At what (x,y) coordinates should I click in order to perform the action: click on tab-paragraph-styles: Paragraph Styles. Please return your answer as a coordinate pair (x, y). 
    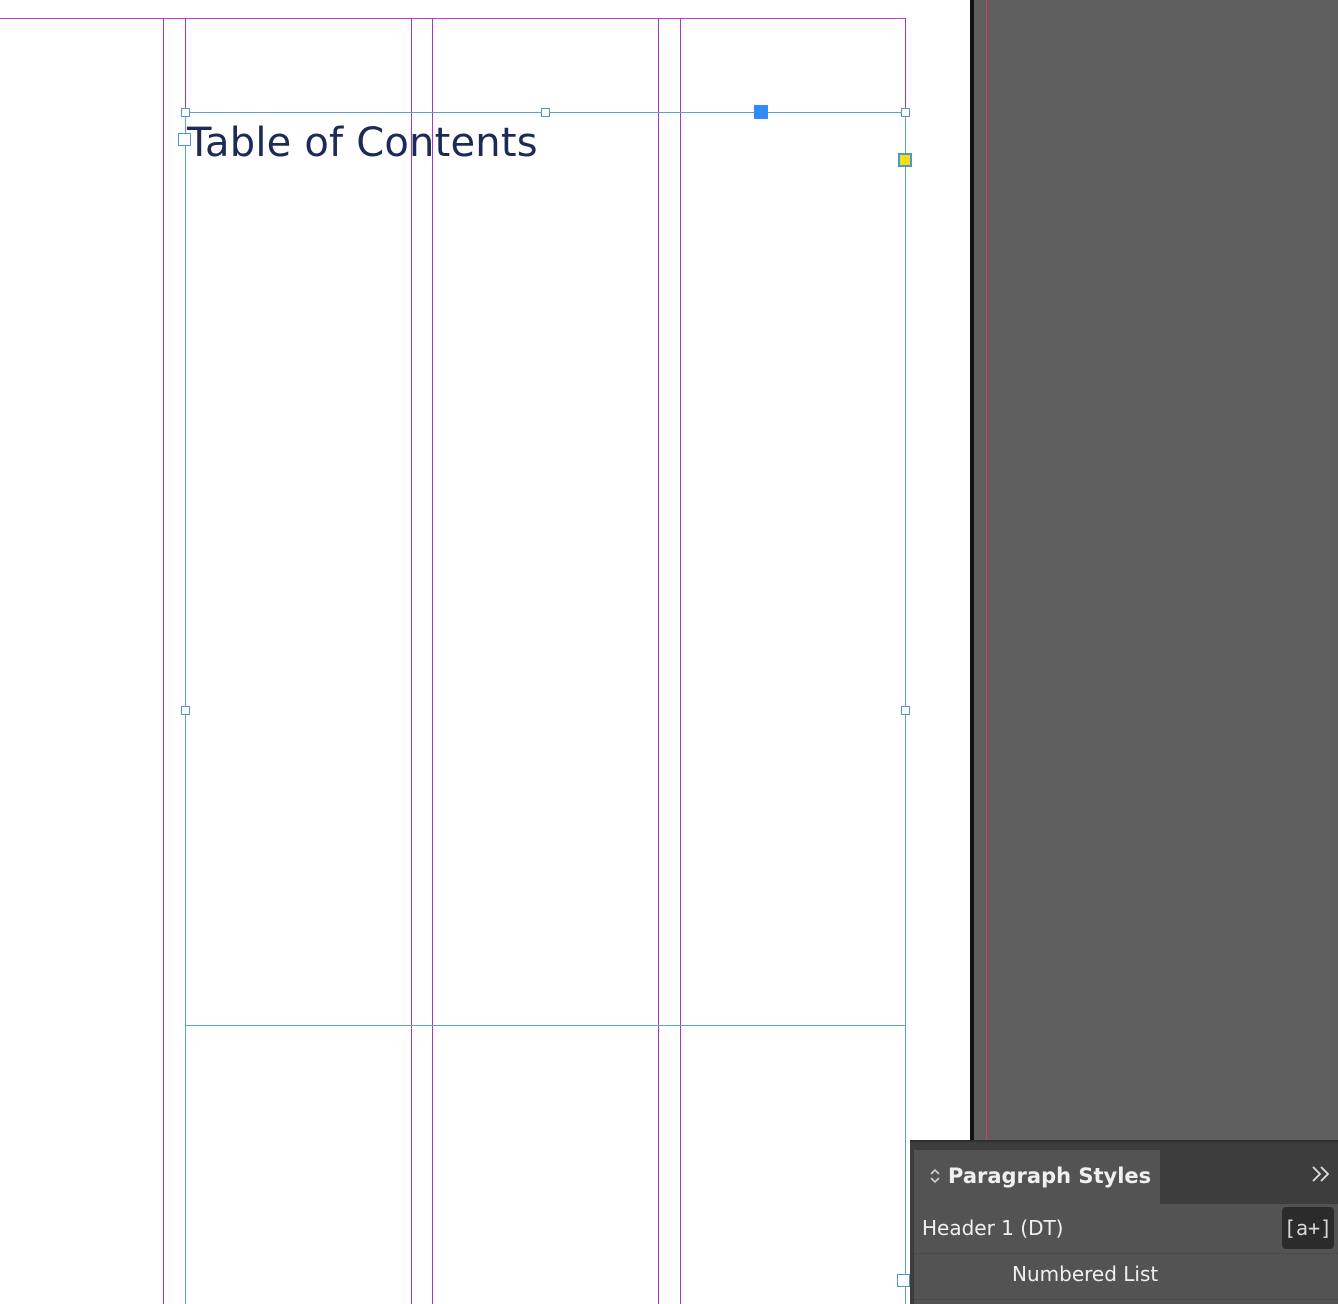
    Looking at the image, I should click on (1037, 1177).